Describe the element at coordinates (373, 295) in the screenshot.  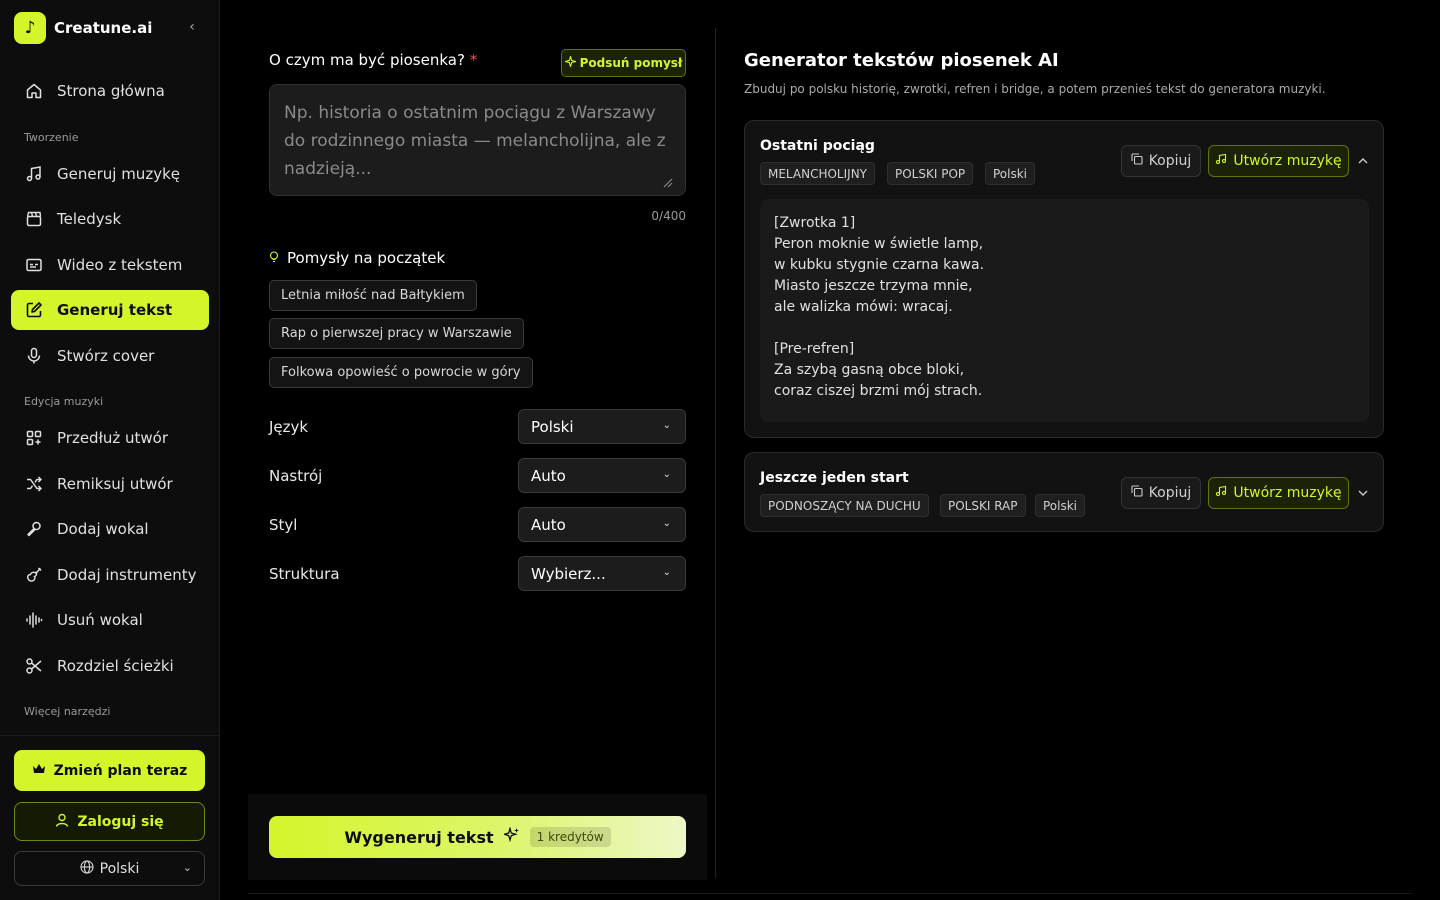
I see `idea-chip: Letnia miłość nad Bałtykiem` at that location.